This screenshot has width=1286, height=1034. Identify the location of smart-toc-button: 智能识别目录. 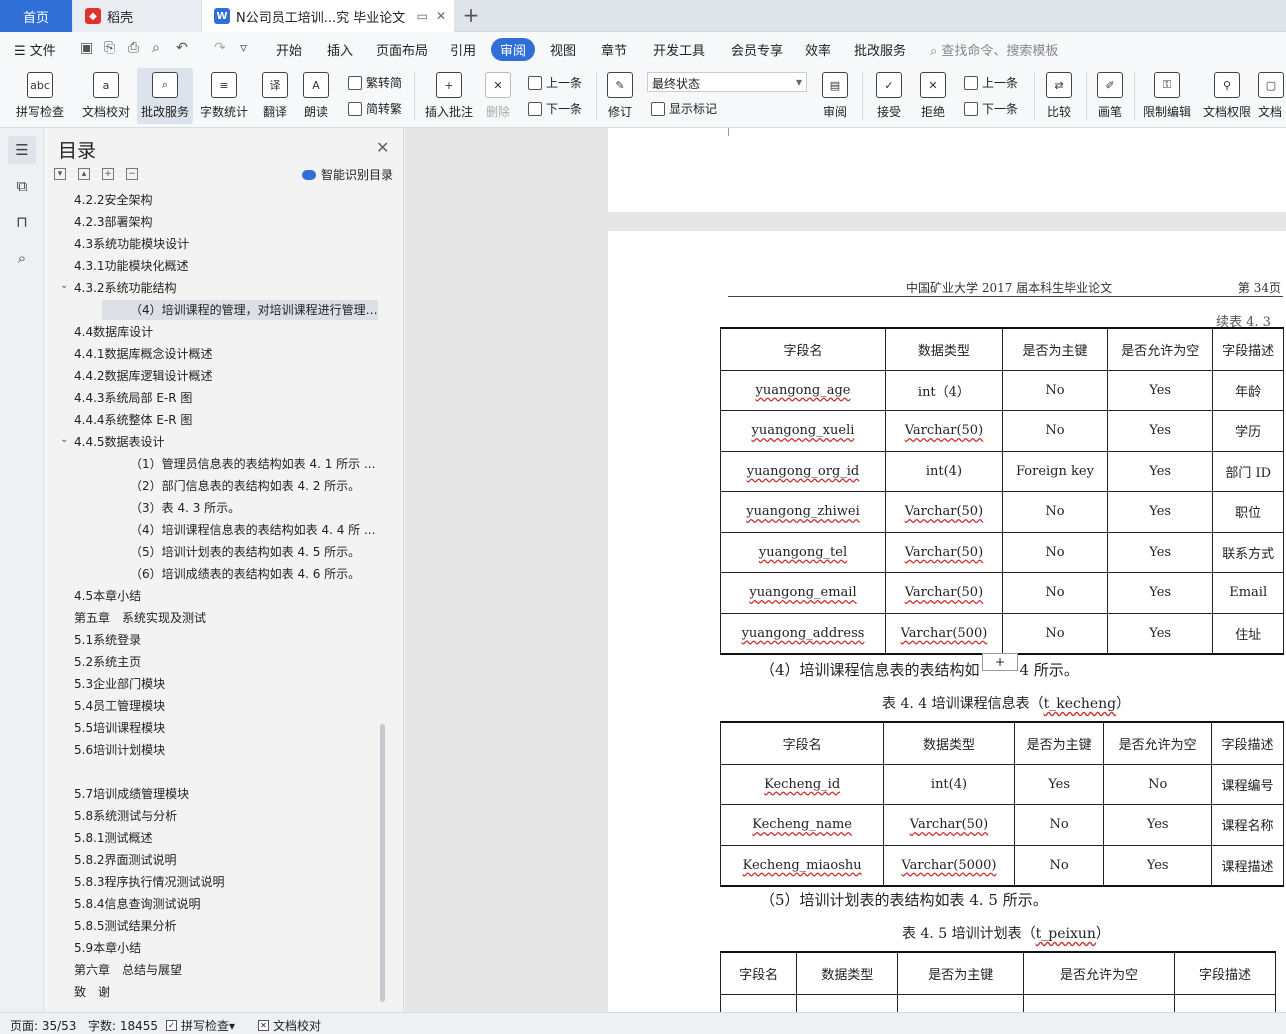
(347, 174).